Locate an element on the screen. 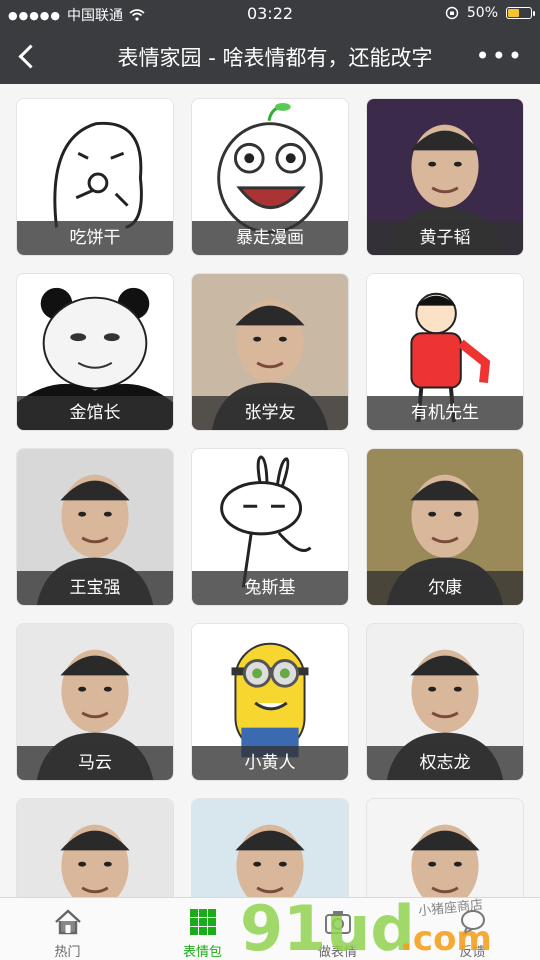 The height and width of the screenshot is (960, 540). battery-fill is located at coordinates (513, 13).